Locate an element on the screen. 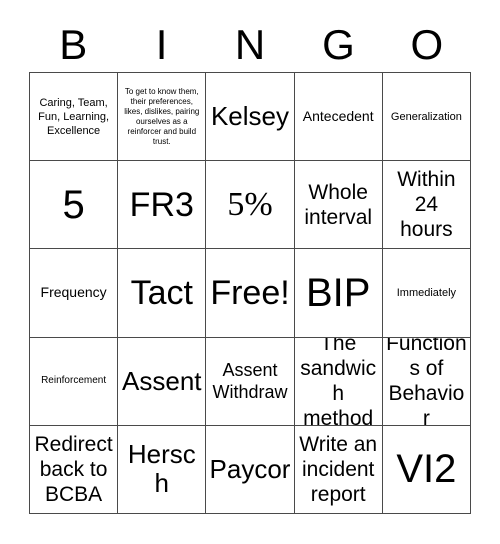 This screenshot has width=500, height=544. bingo-cell: Antecedent is located at coordinates (338, 117).